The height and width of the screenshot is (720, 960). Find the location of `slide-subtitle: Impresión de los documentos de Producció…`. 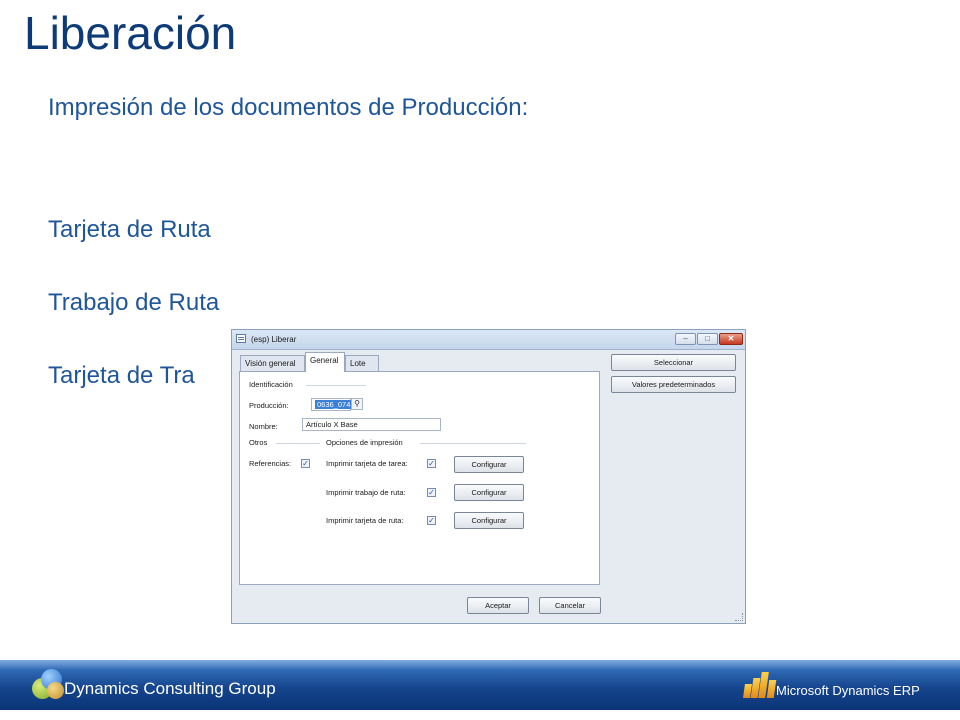

slide-subtitle: Impresión de los documentos de Producció… is located at coordinates (288, 107).